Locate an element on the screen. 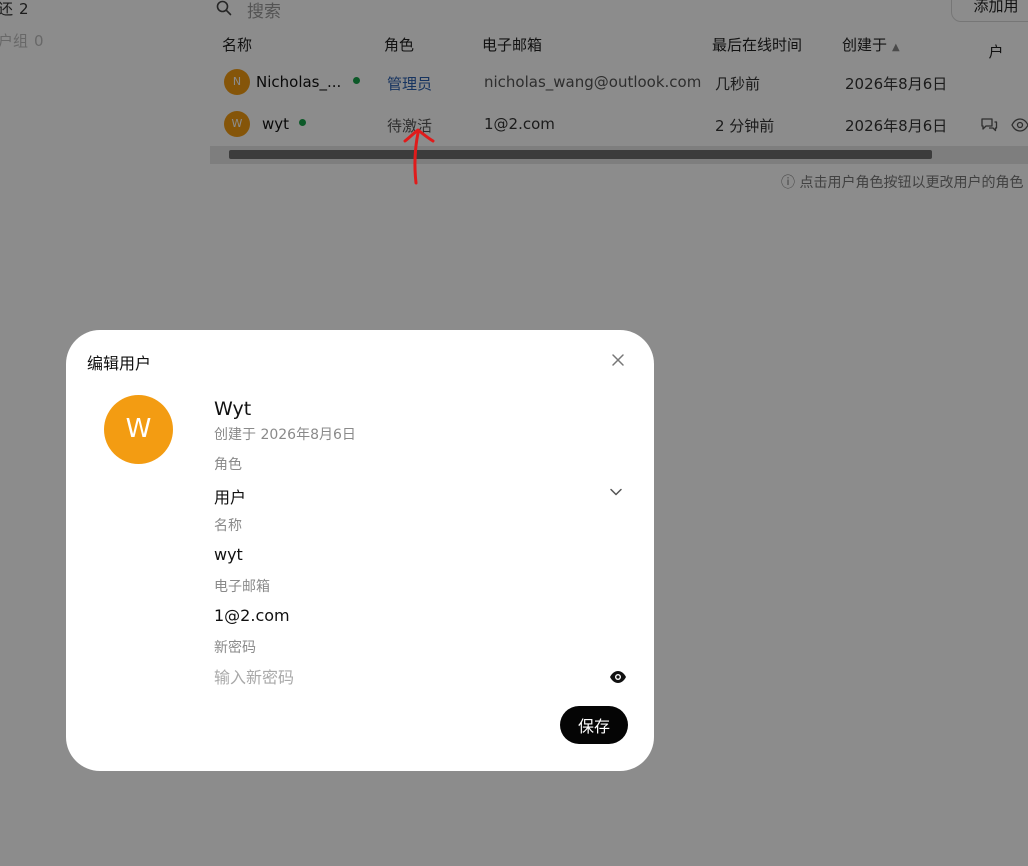  role-value: 用户 is located at coordinates (230, 497).